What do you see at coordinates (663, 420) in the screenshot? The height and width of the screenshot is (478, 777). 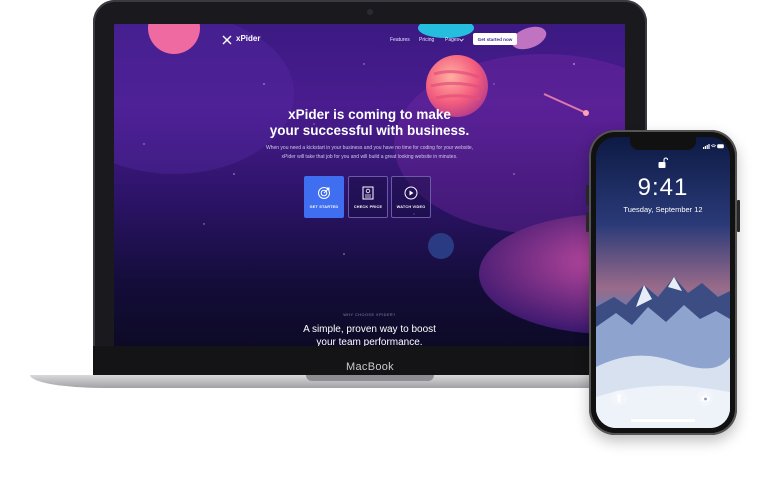 I see `home-indicator` at bounding box center [663, 420].